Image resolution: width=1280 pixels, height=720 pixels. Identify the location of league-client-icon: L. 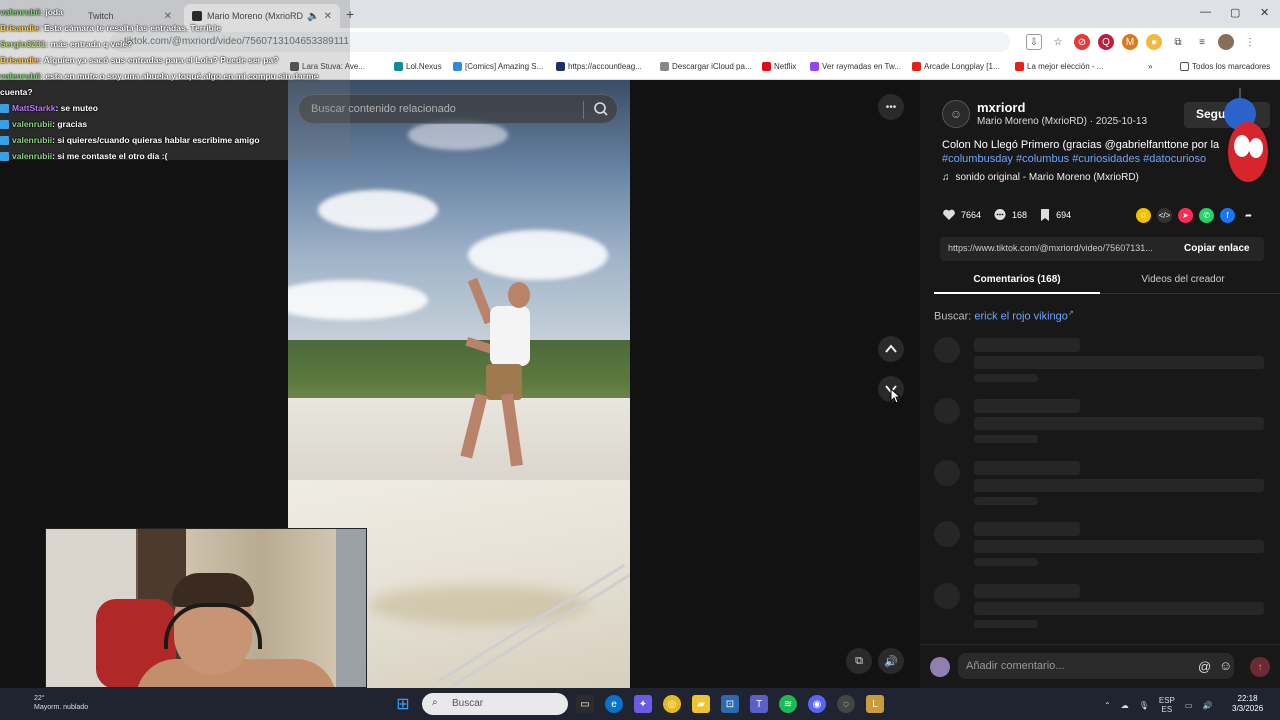
(875, 704).